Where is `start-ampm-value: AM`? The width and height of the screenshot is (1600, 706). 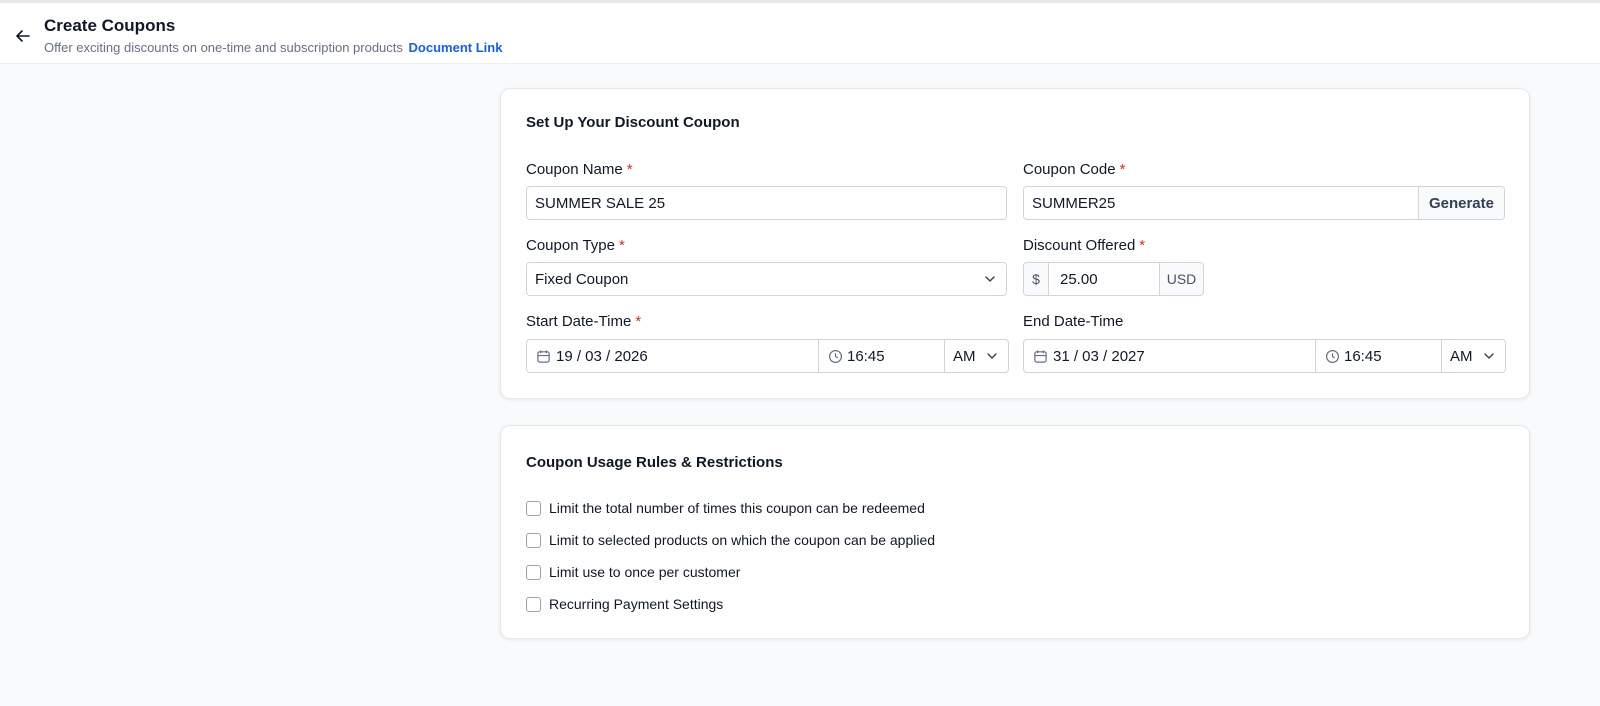 start-ampm-value: AM is located at coordinates (964, 356).